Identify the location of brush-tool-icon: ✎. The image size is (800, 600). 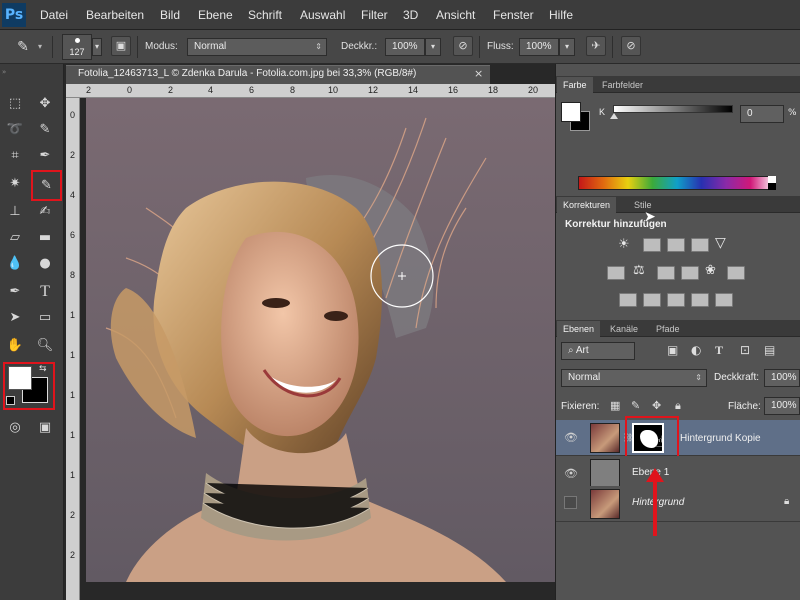
(46, 185).